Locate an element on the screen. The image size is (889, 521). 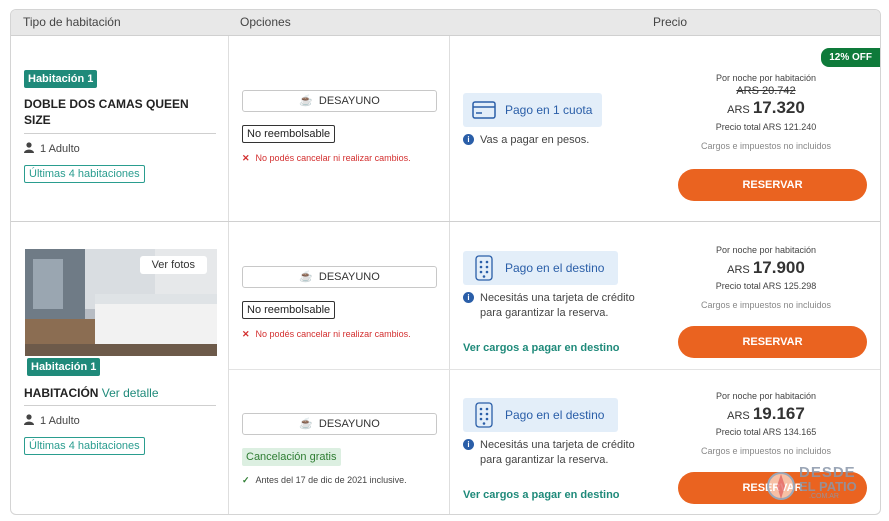
payment-info: i Vas a pagar en pesos. is located at coordinates (526, 140).